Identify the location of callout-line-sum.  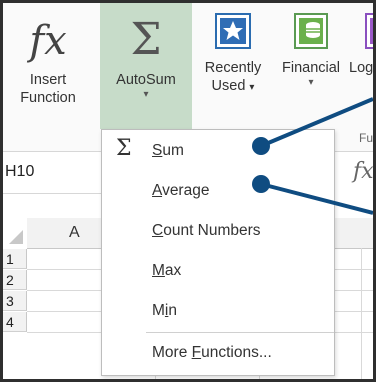
(316, 122).